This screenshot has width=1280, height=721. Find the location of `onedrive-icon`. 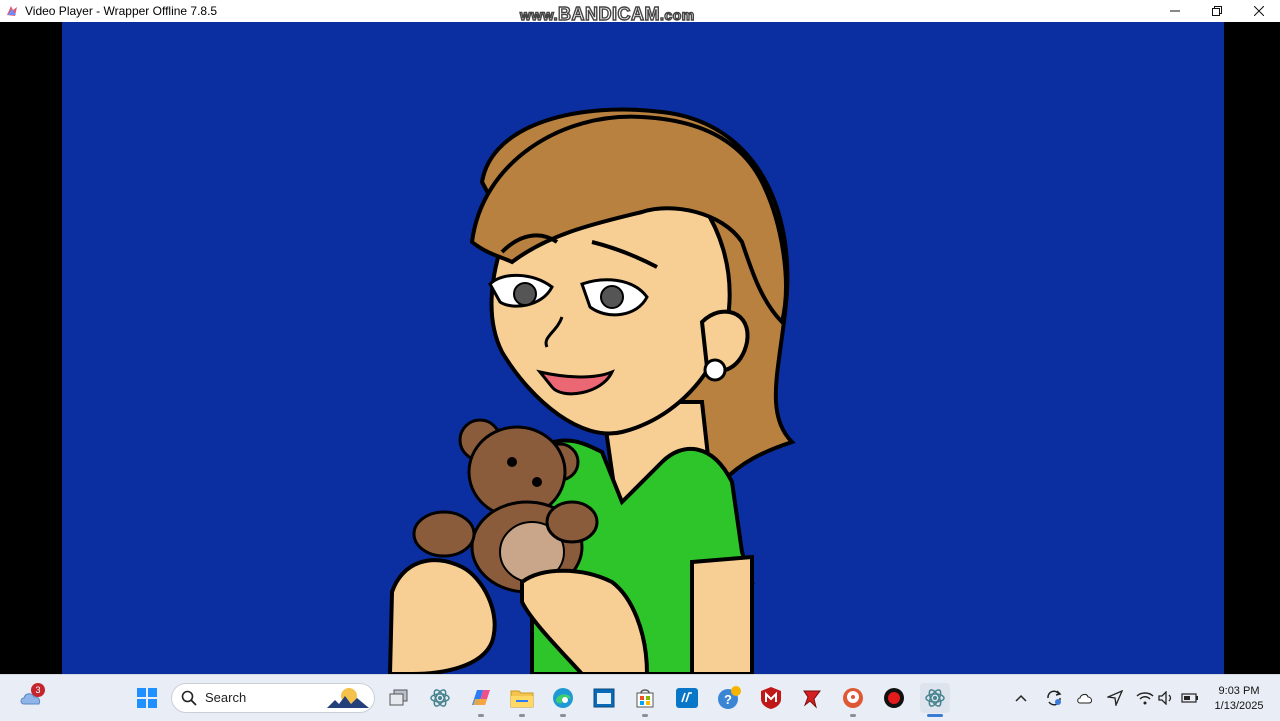

onedrive-icon is located at coordinates (1084, 699).